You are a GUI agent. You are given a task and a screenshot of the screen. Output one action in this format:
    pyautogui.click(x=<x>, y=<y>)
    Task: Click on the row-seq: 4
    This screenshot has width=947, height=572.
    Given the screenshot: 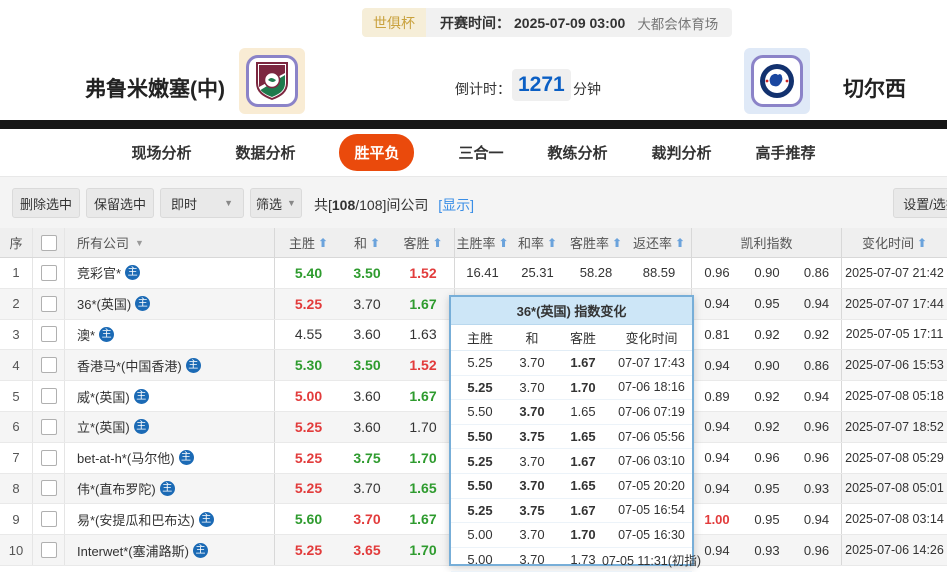 What is the action you would take?
    pyautogui.click(x=16, y=365)
    